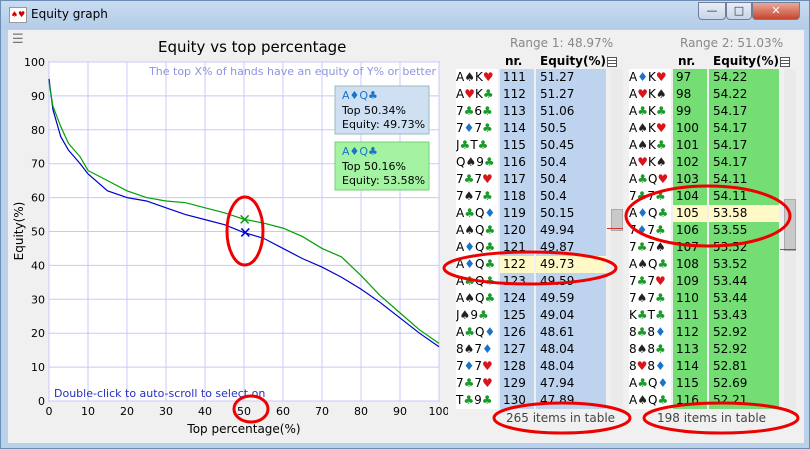 The height and width of the screenshot is (449, 810). I want to click on hand-cell: 7♠7♣, so click(477, 196).